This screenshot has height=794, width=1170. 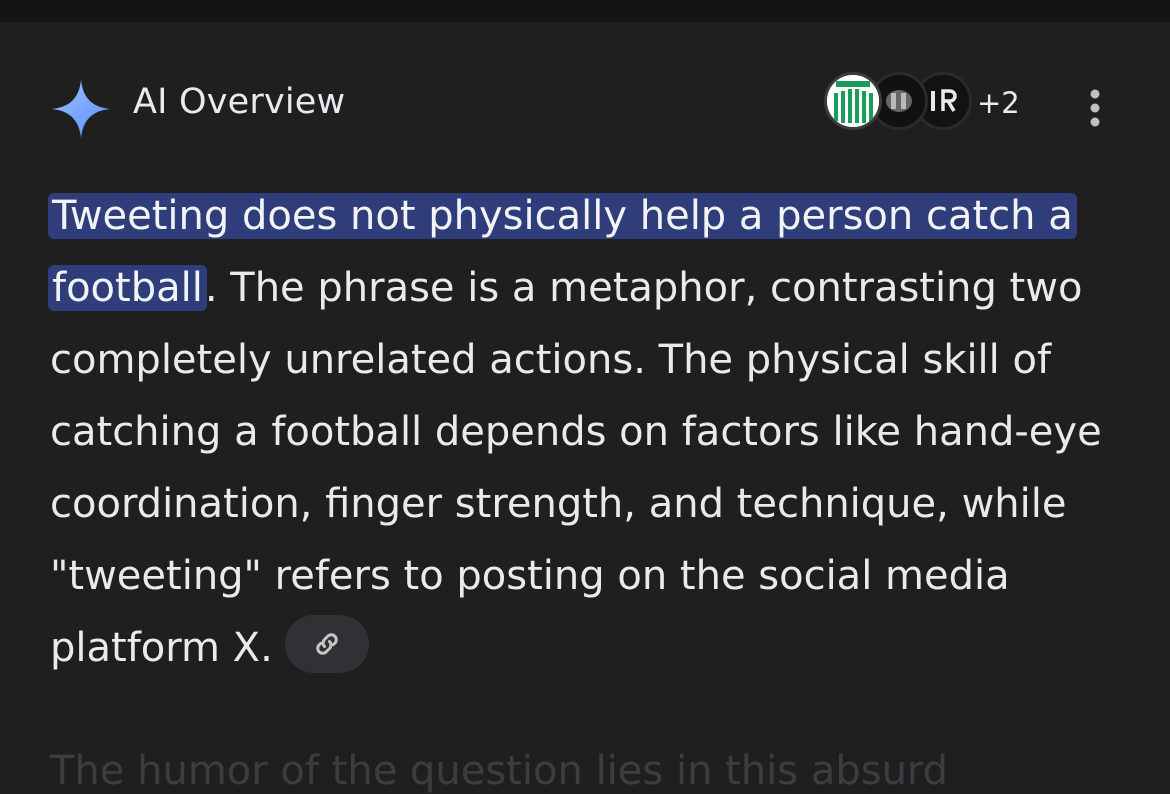 What do you see at coordinates (585, 105) in the screenshot?
I see `ai-overview-header: AI Overview +2` at bounding box center [585, 105].